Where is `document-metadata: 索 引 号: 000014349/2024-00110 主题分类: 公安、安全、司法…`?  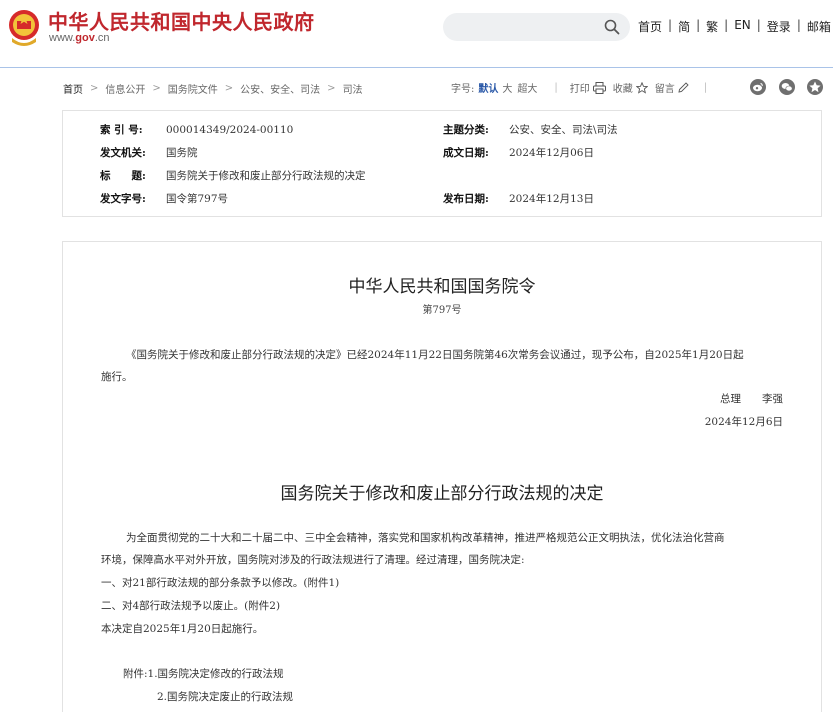
document-metadata: 索 引 号: 000014349/2024-00110 主题分类: 公安、安全、司法… is located at coordinates (442, 163).